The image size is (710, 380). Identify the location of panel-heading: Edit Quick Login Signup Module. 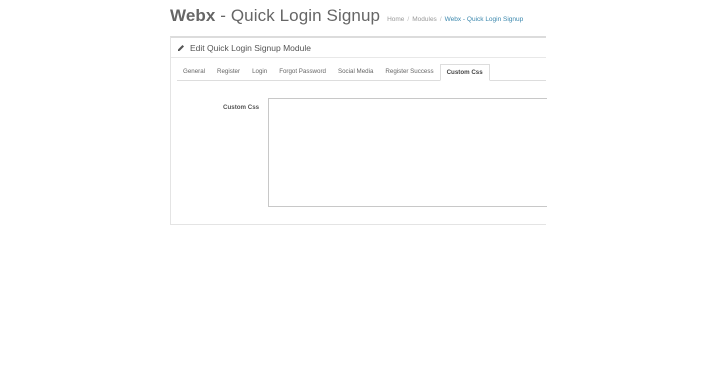
(358, 48).